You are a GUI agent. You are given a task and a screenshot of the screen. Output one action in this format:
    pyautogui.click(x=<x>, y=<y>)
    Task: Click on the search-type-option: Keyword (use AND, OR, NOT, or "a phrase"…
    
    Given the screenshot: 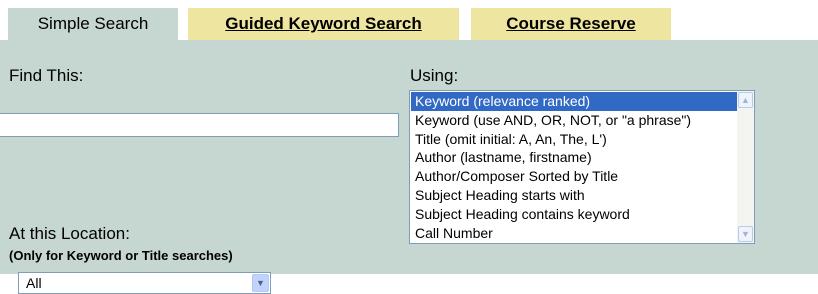 What is the action you would take?
    pyautogui.click(x=574, y=120)
    